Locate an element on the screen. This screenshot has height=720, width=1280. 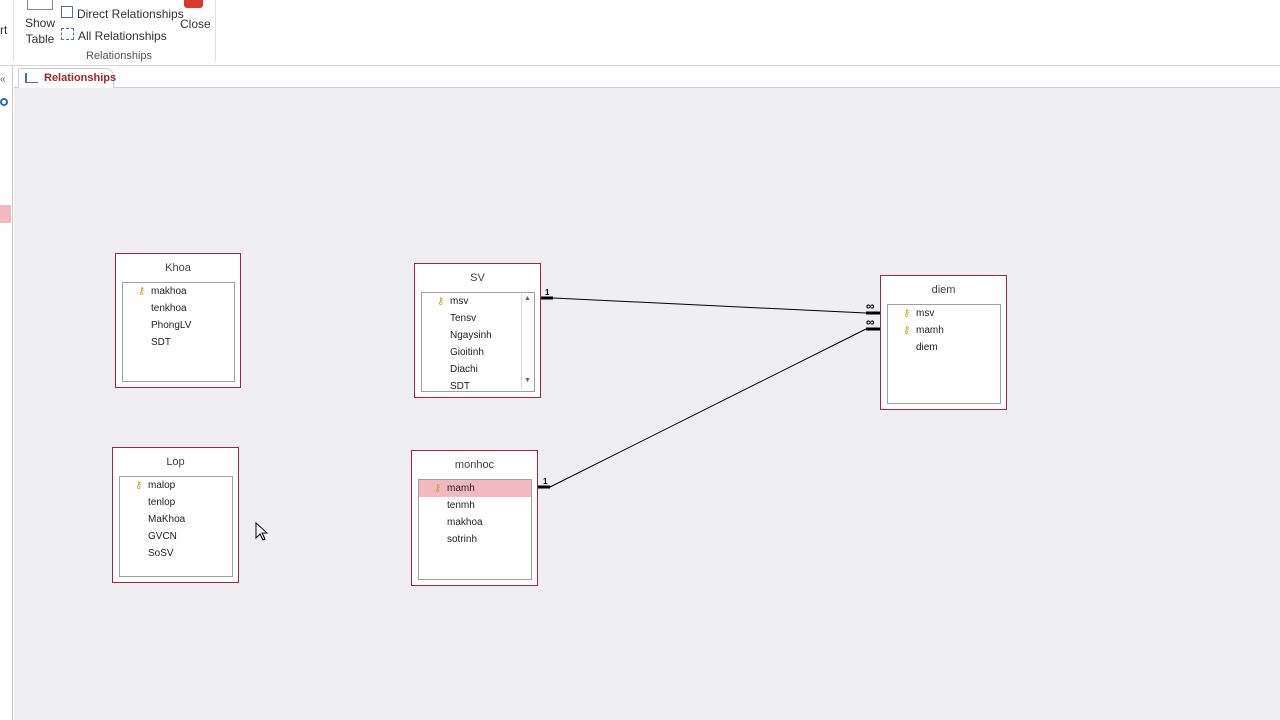
field-row: tenlop is located at coordinates (176, 502).